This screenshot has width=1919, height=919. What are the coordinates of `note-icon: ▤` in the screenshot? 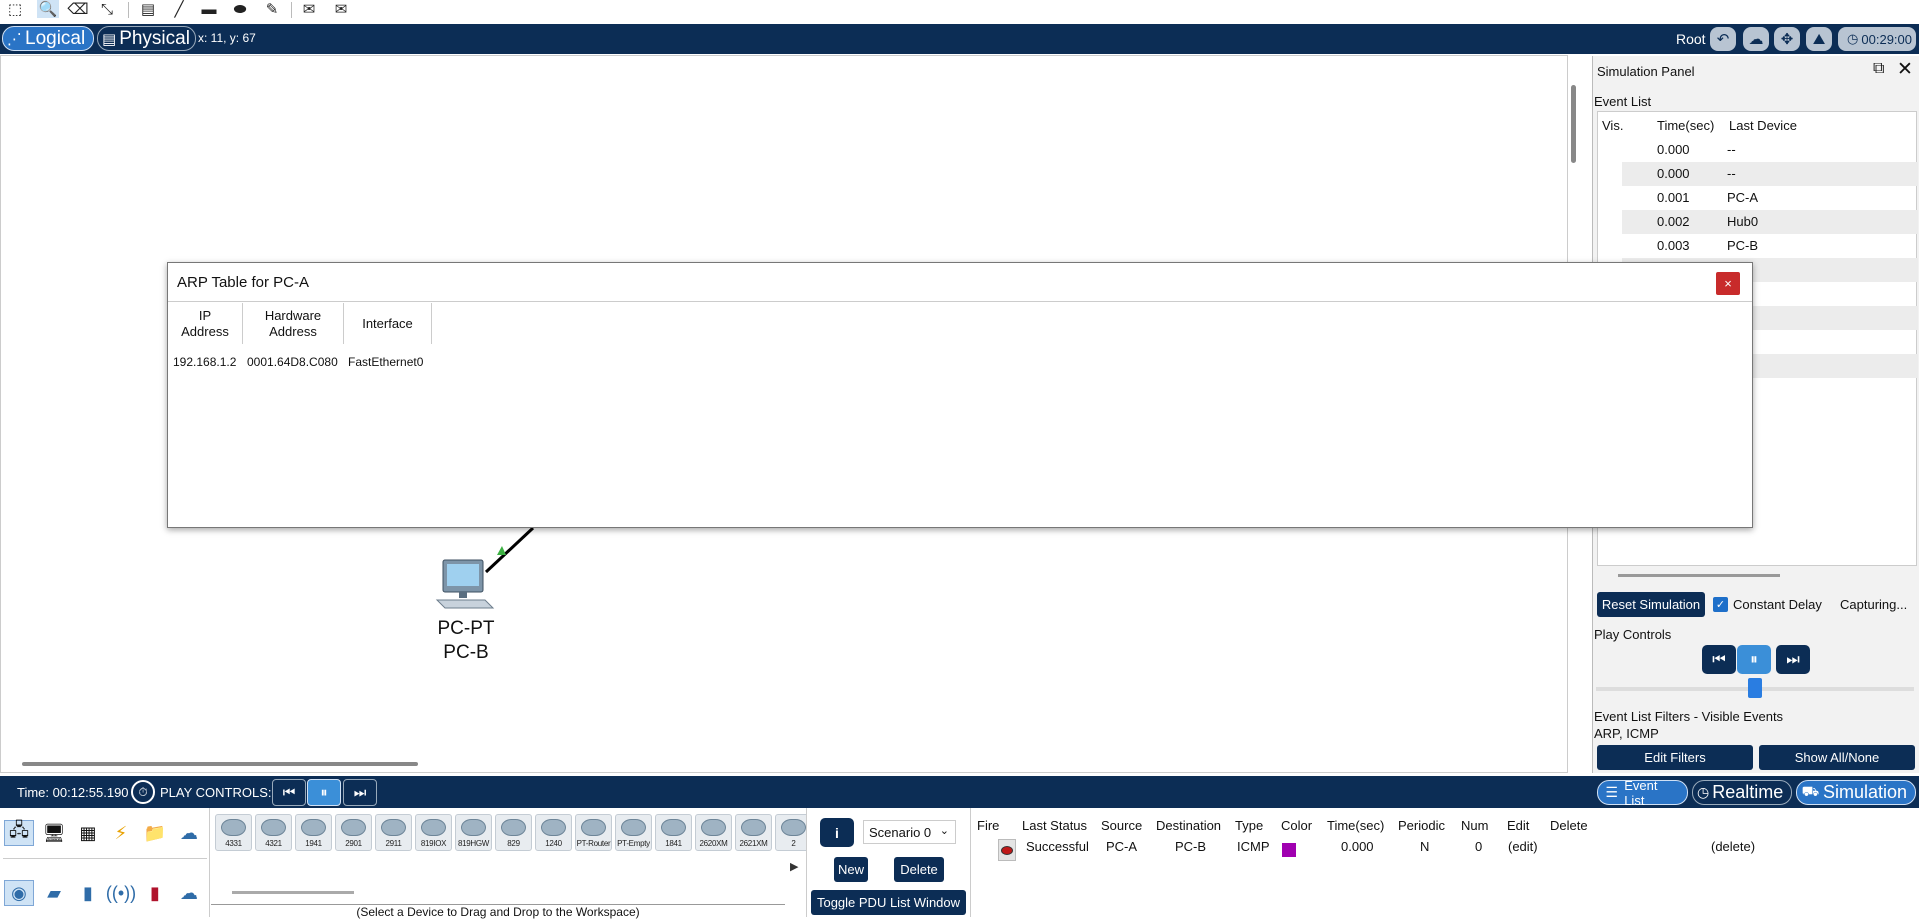 It's located at (148, 9).